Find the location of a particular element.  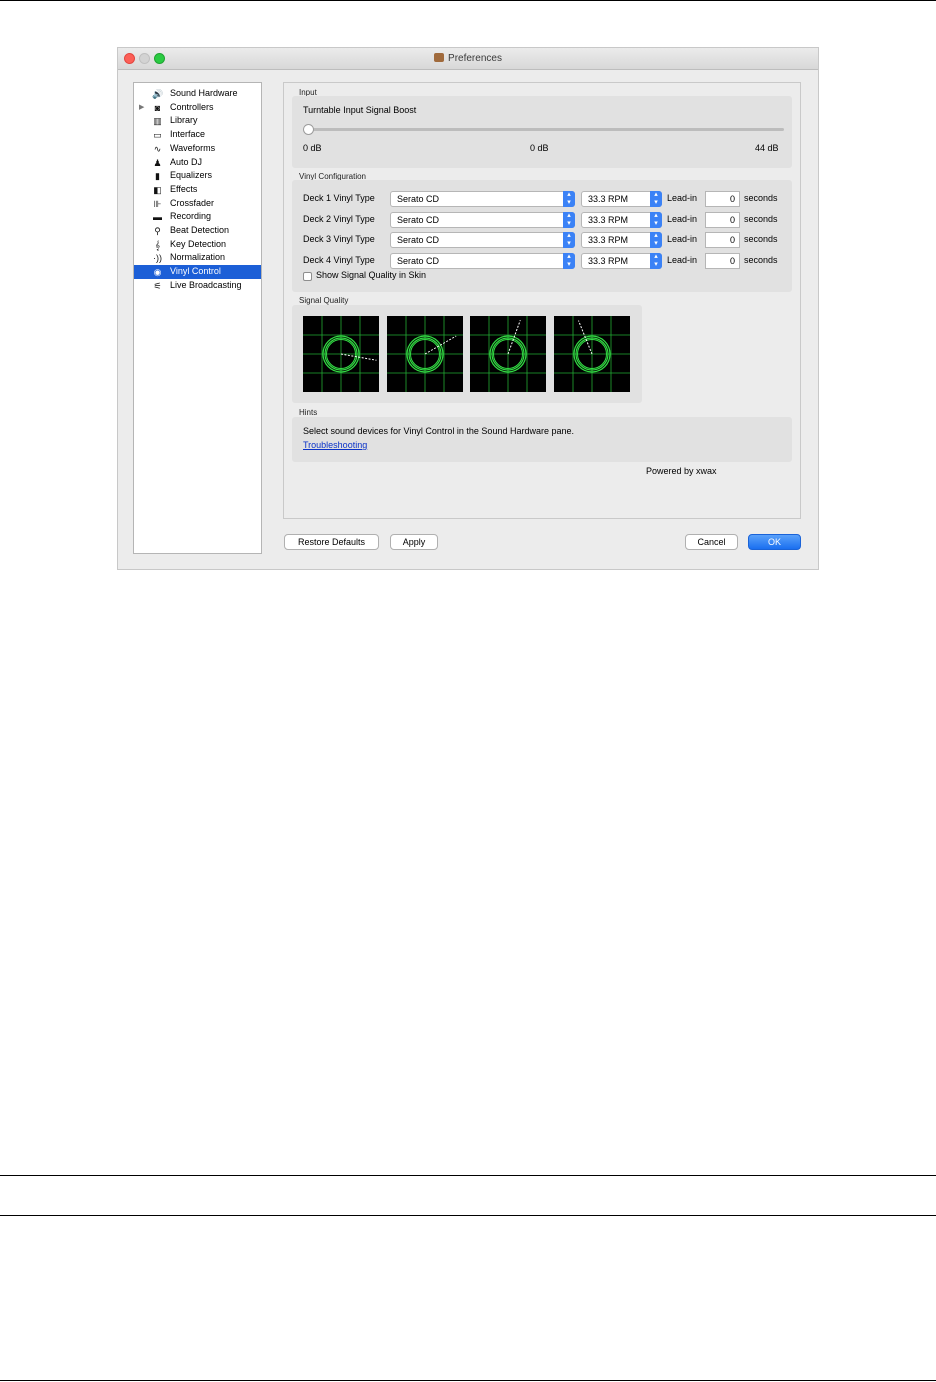

deck-4-speed-select: 33.3 RPM ▴ ▾ is located at coordinates (621, 260).